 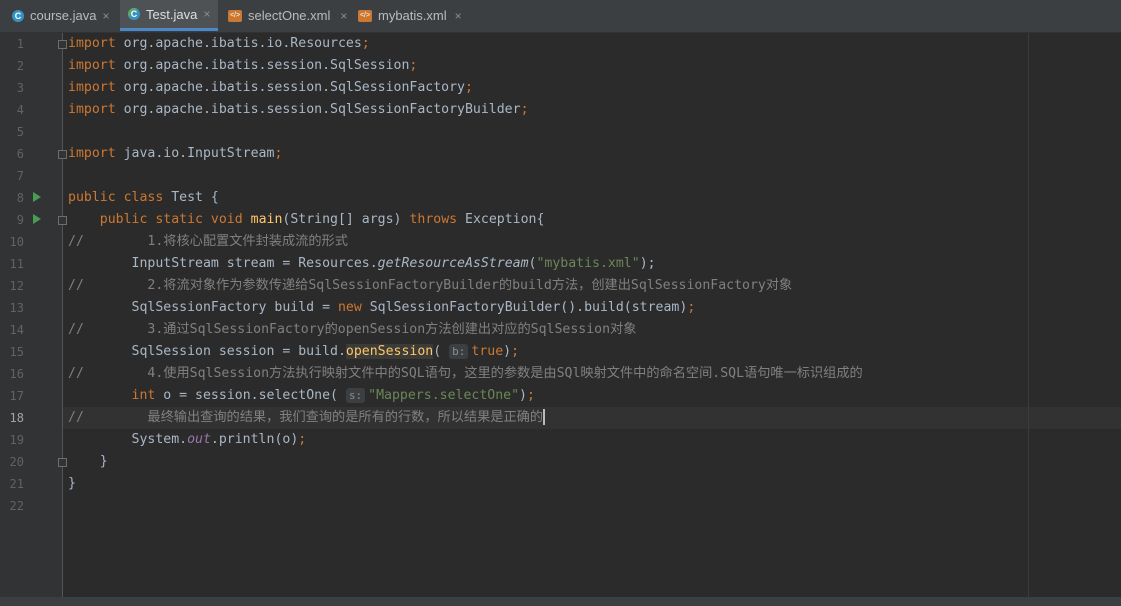 What do you see at coordinates (1028, 315) in the screenshot?
I see `right-margin-guide` at bounding box center [1028, 315].